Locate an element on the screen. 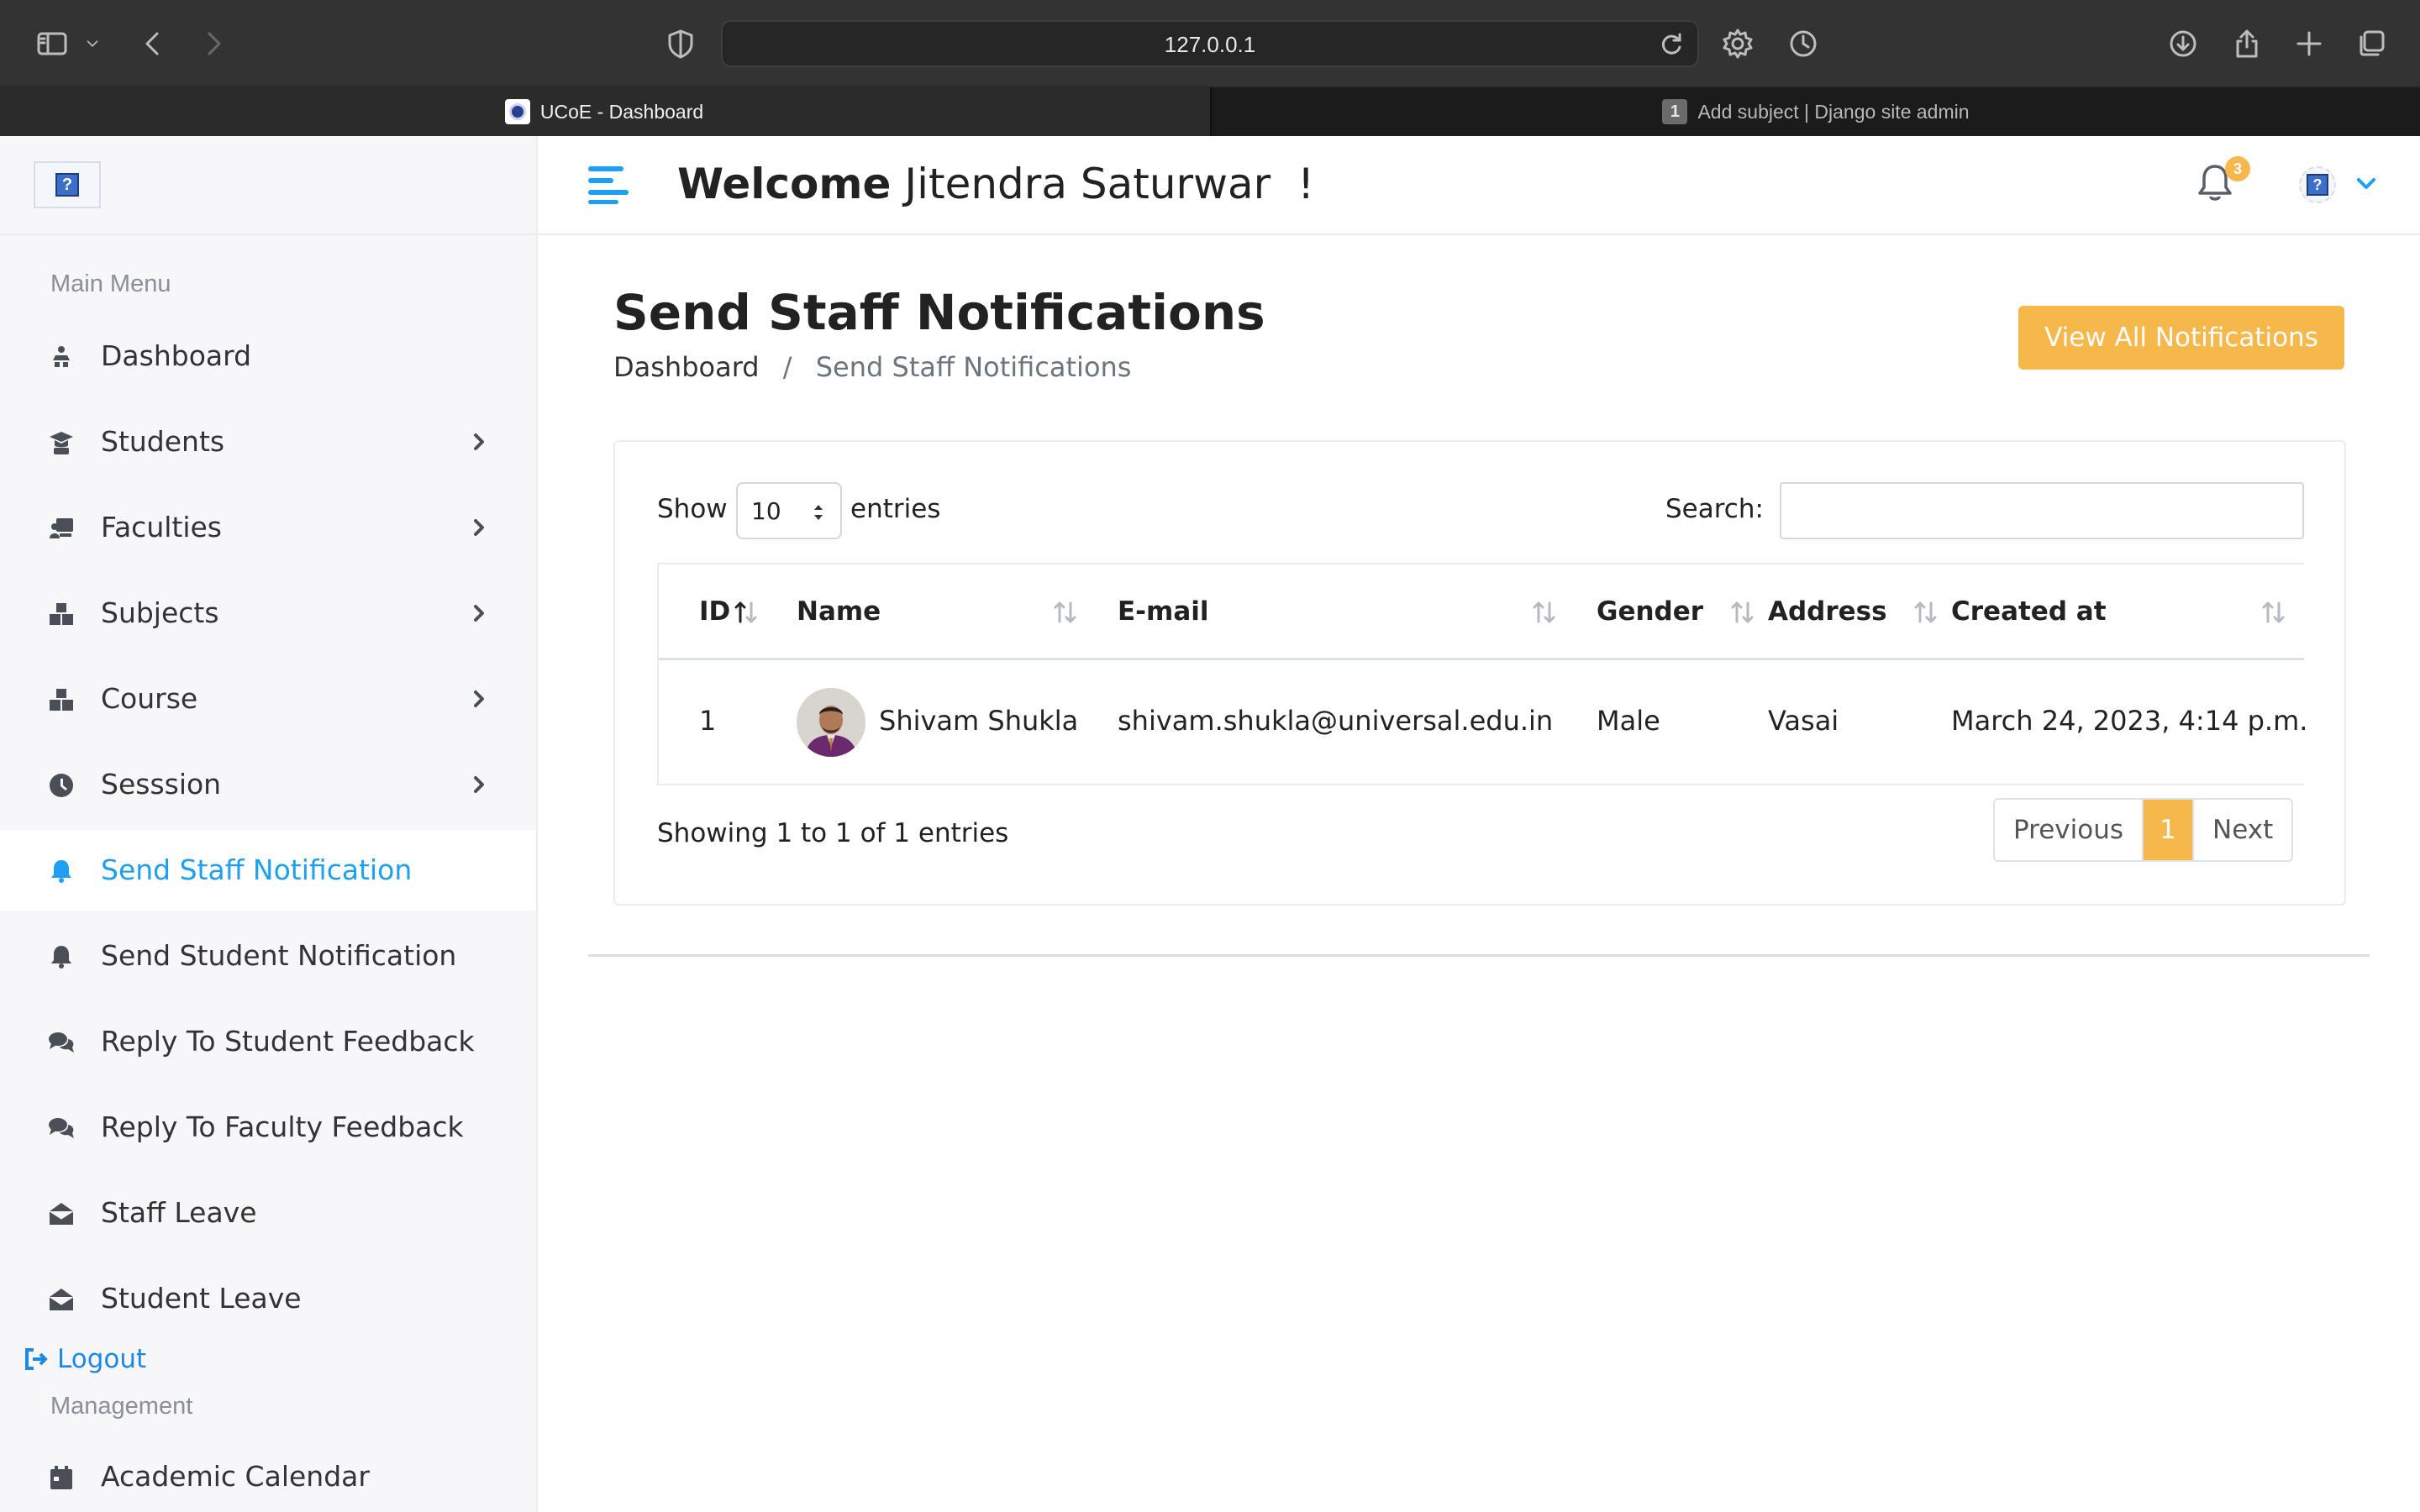 The image size is (2420, 1512). pagination-next-button: Next is located at coordinates (2243, 830).